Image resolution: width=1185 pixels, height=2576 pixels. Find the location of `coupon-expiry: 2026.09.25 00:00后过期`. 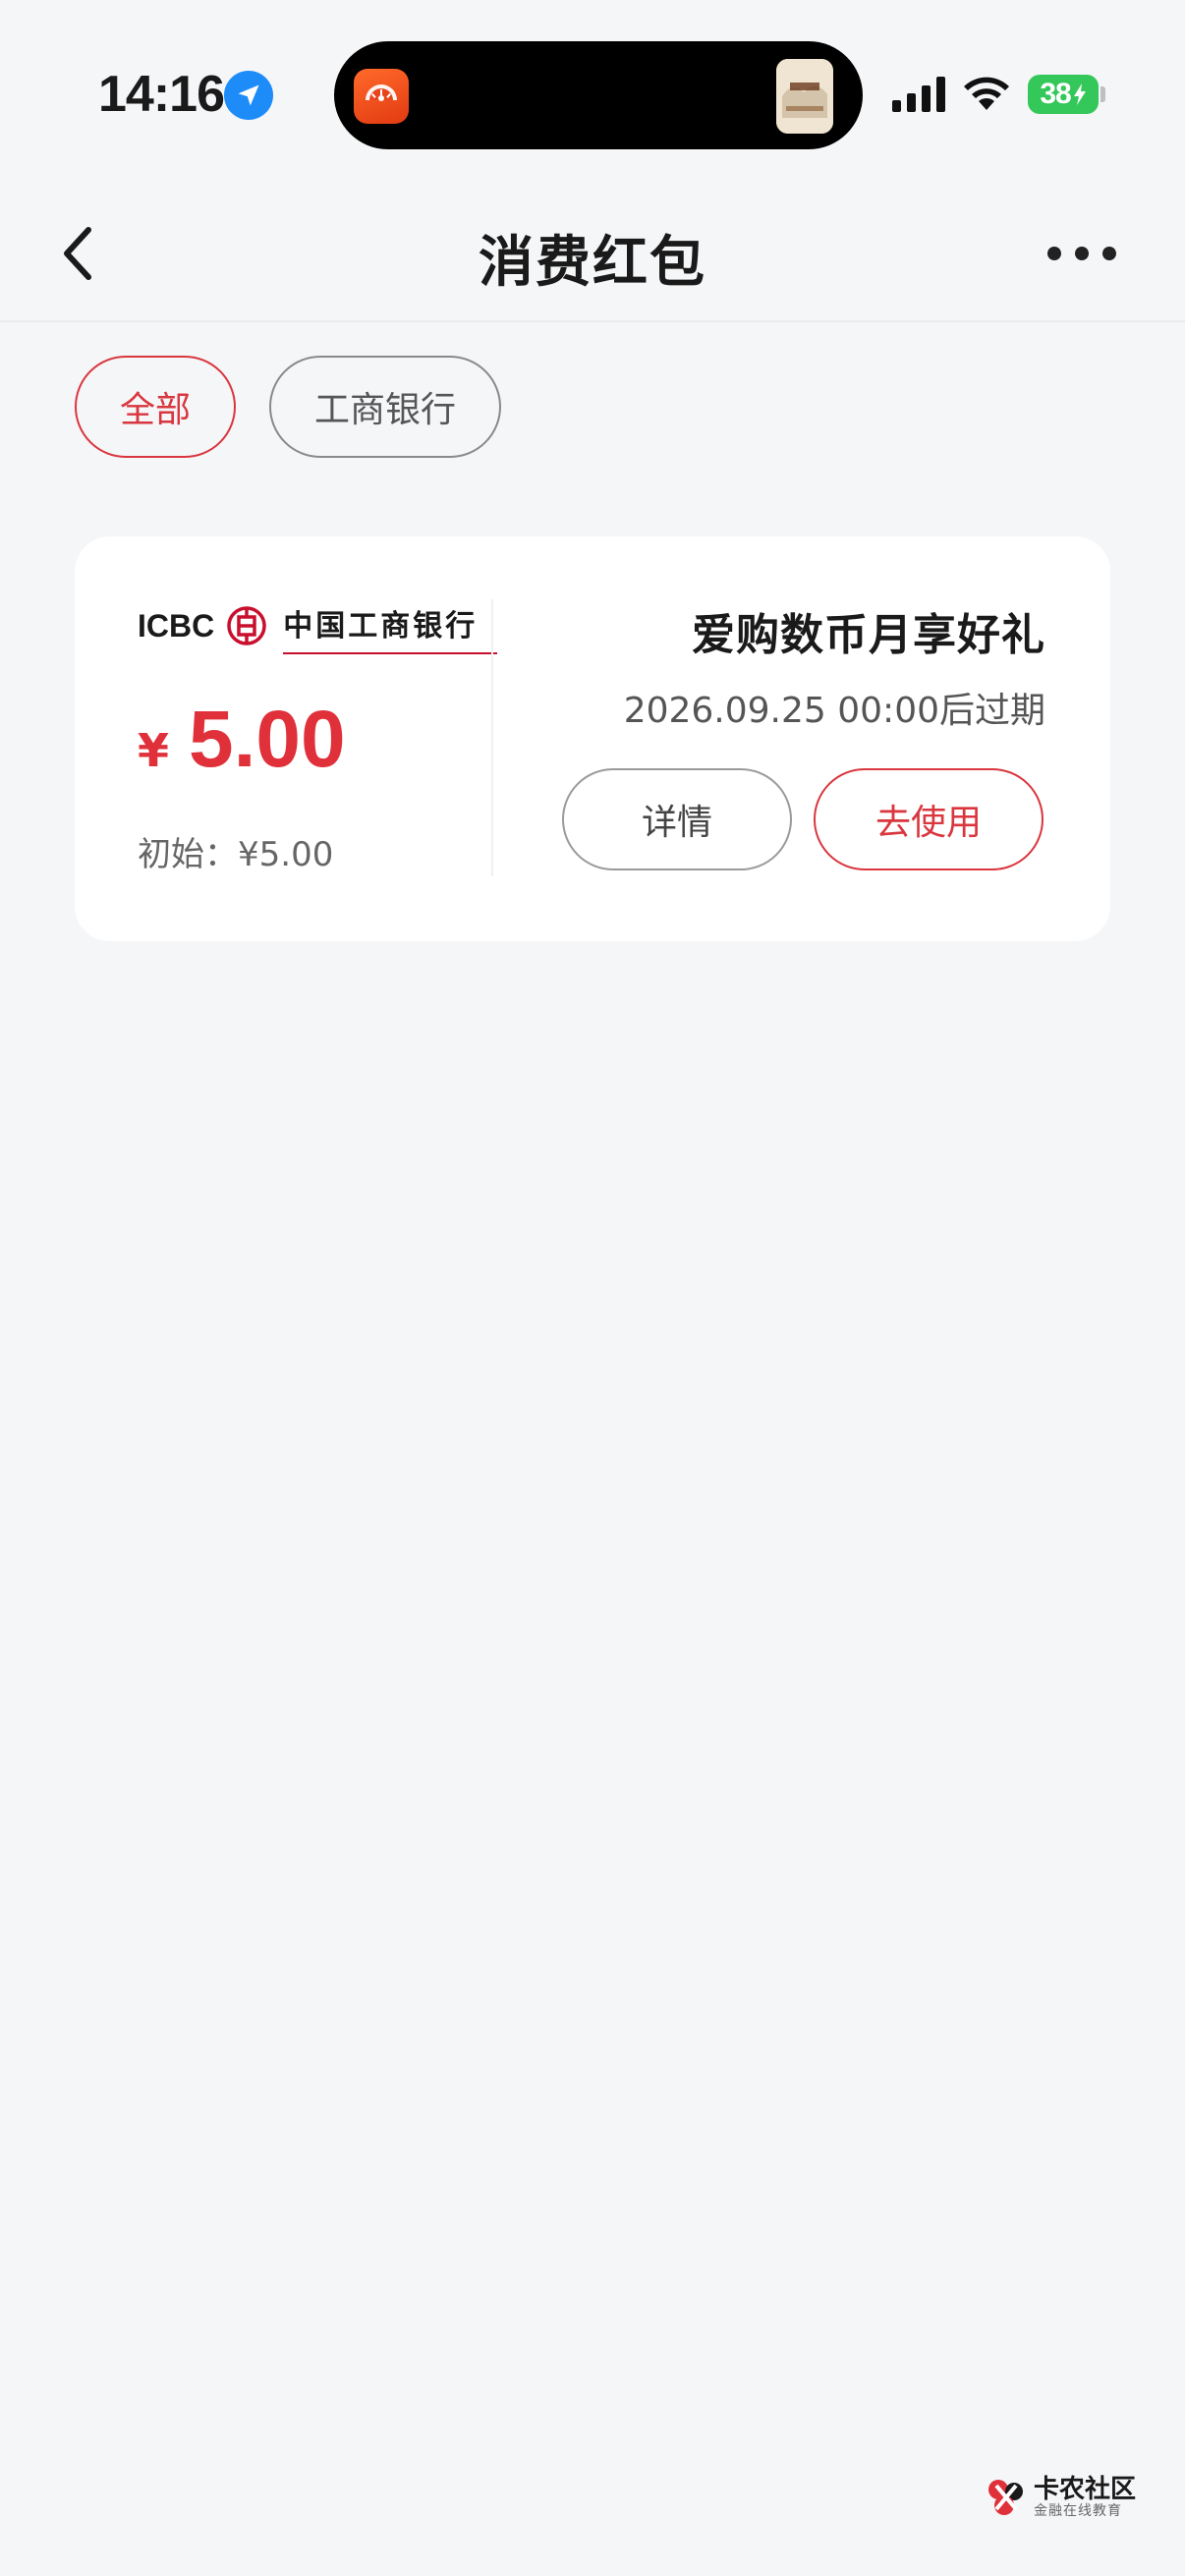

coupon-expiry: 2026.09.25 00:00后过期 is located at coordinates (834, 711).